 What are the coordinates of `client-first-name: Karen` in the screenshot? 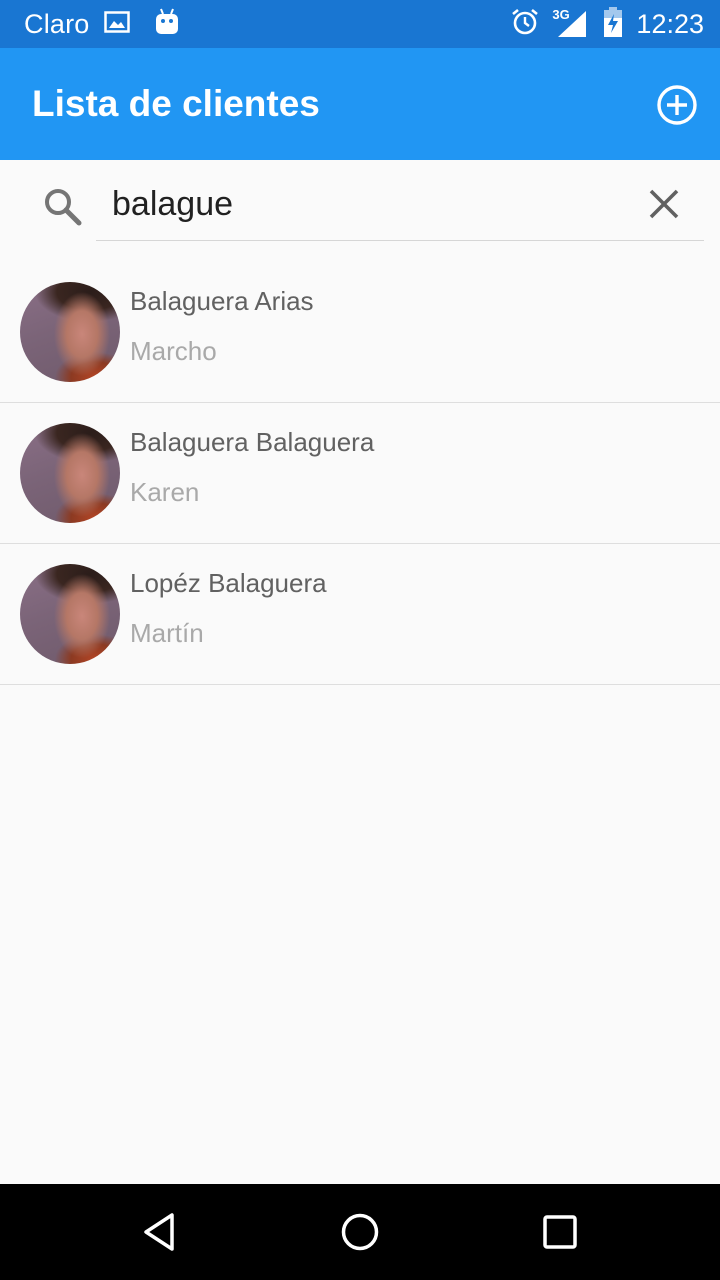 It's located at (165, 492).